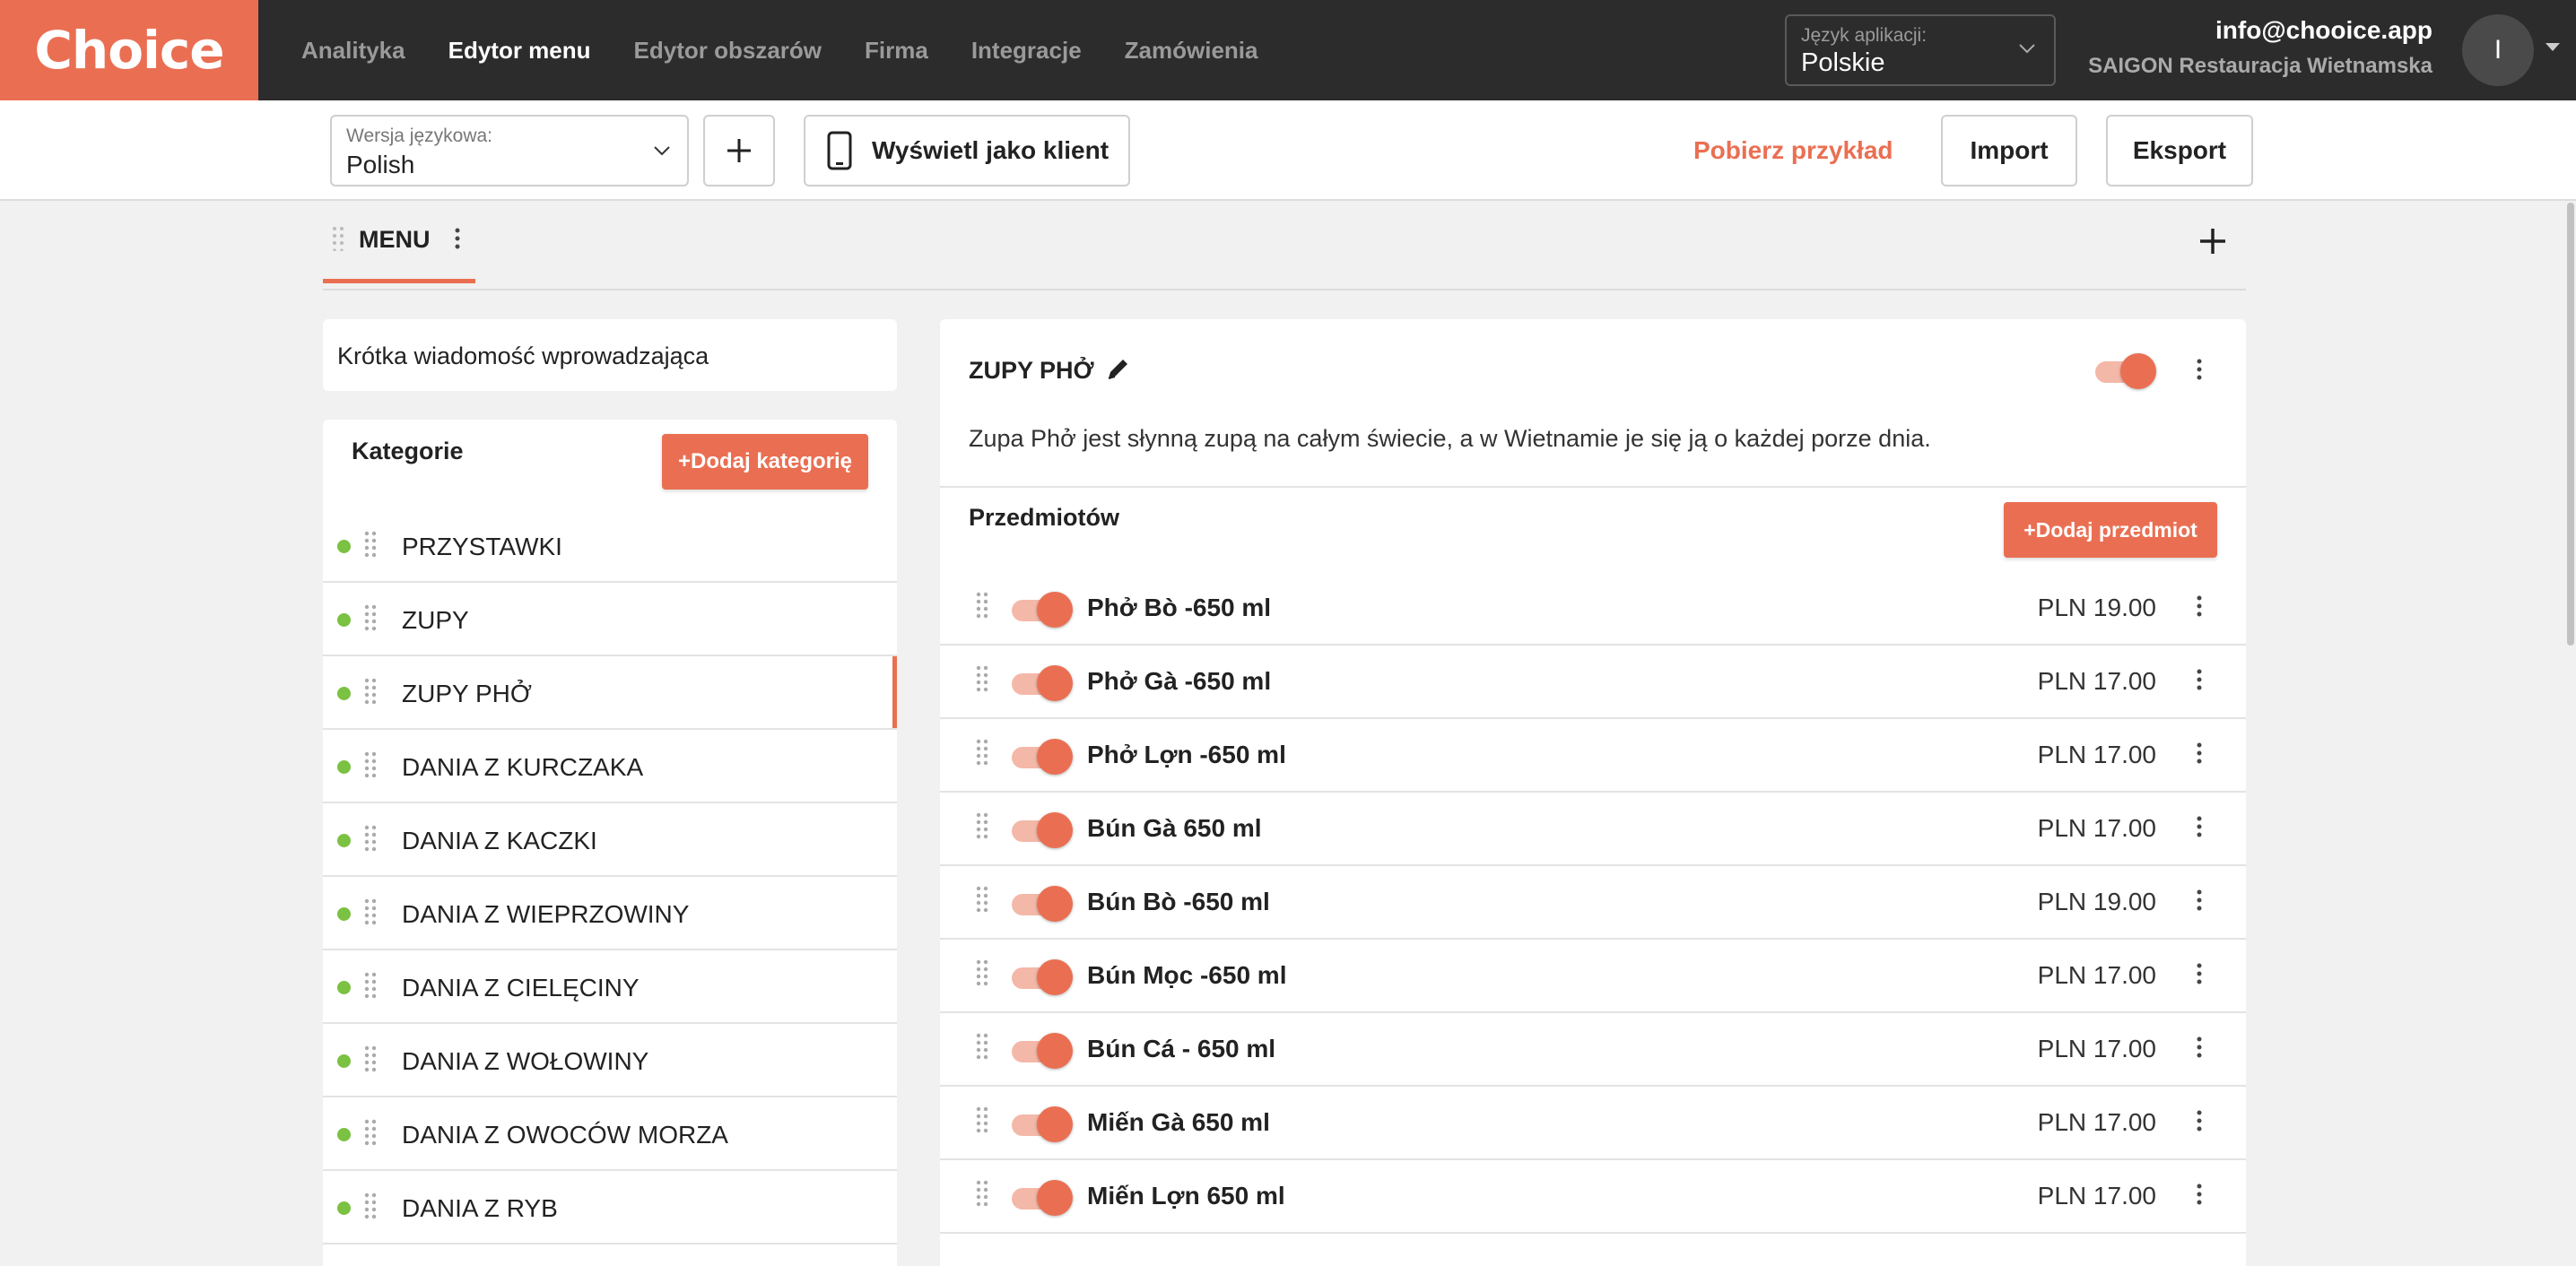 This screenshot has width=2576, height=1266. I want to click on add-language-button, so click(739, 150).